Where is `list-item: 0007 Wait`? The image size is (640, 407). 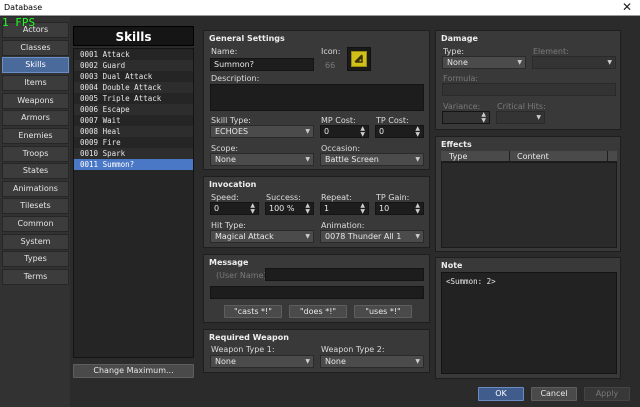
list-item: 0007 Wait is located at coordinates (133, 120).